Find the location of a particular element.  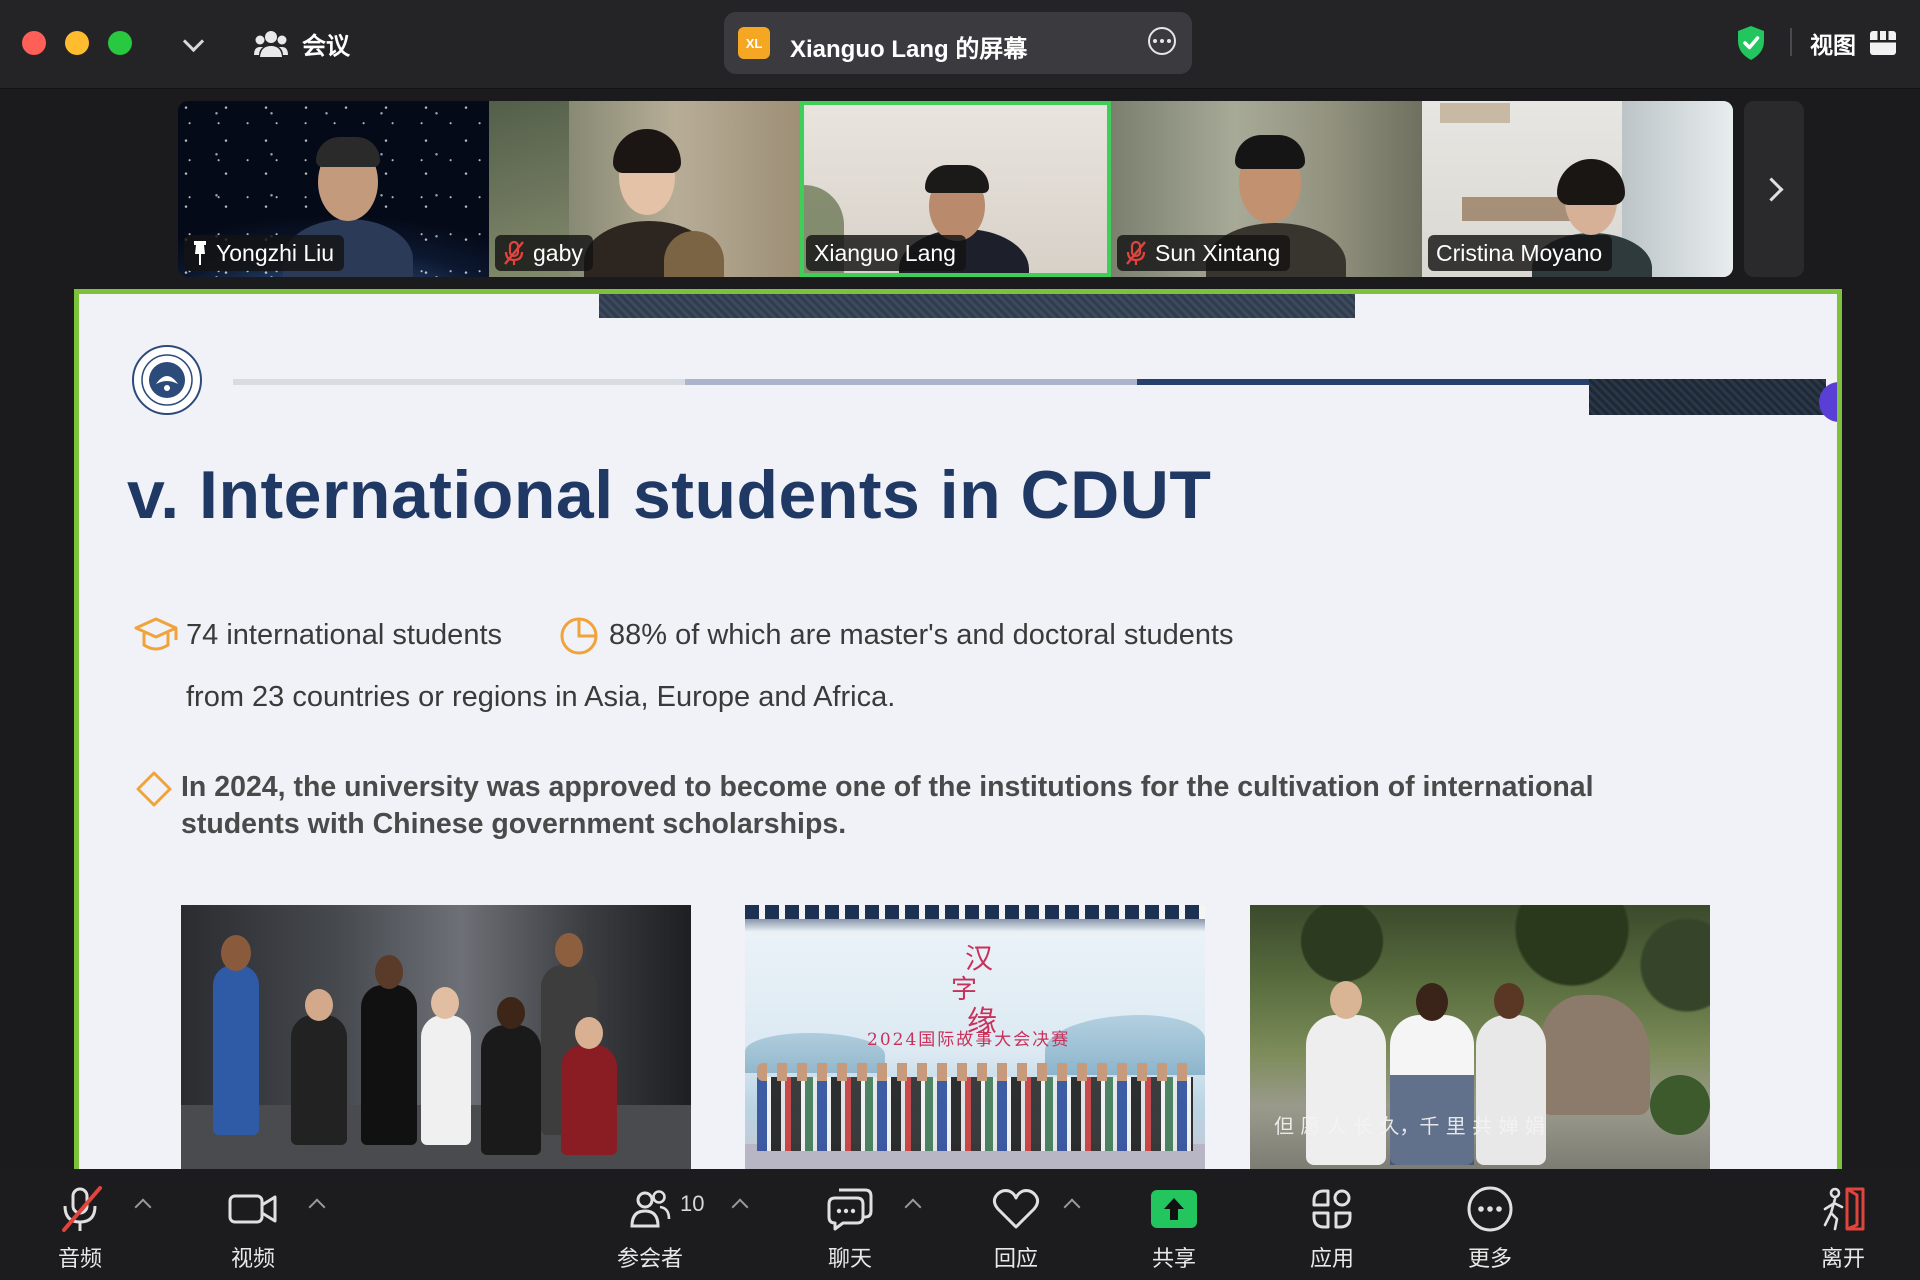

video-tile-gaby: gaby is located at coordinates (644, 189).